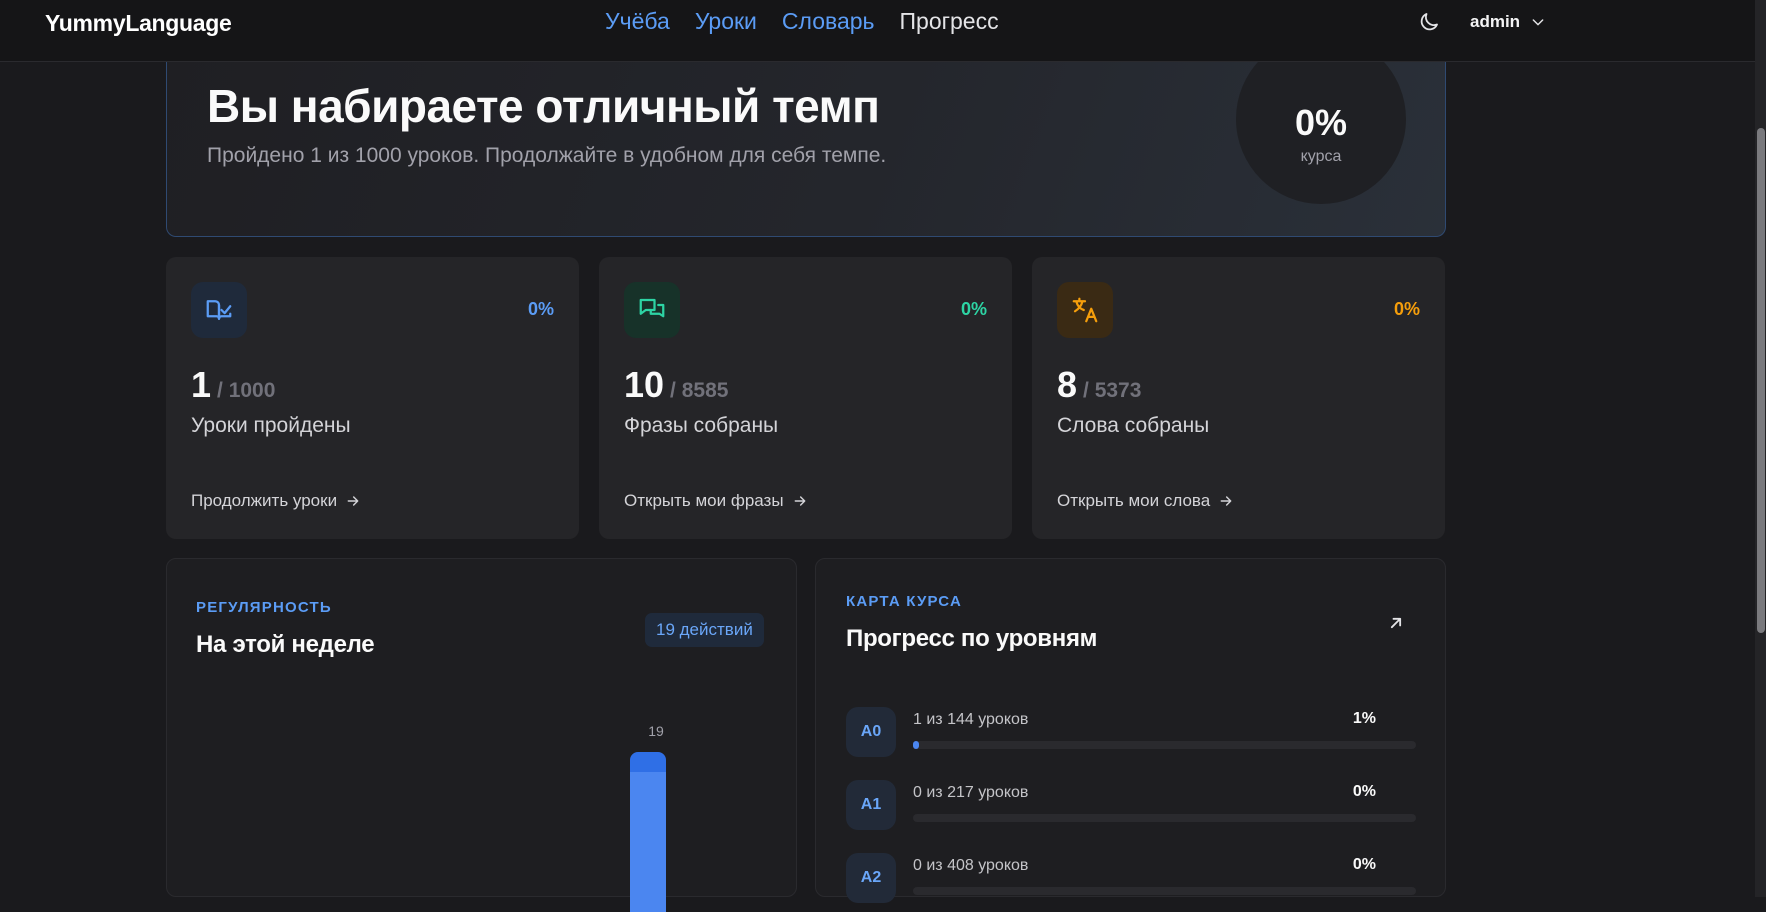  What do you see at coordinates (201, 384) in the screenshot?
I see `stat-count: 1` at bounding box center [201, 384].